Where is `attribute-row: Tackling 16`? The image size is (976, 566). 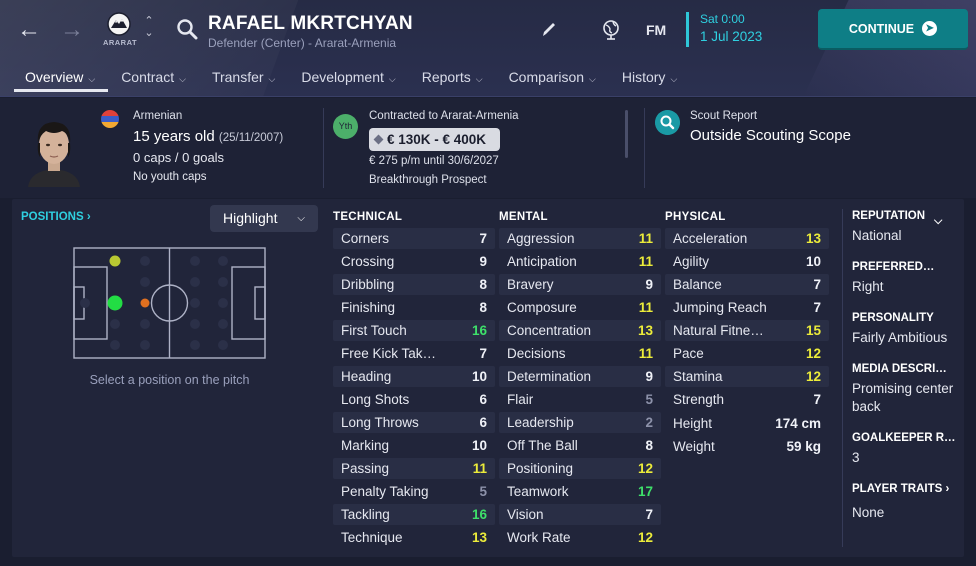
attribute-row: Tackling 16 is located at coordinates (414, 514).